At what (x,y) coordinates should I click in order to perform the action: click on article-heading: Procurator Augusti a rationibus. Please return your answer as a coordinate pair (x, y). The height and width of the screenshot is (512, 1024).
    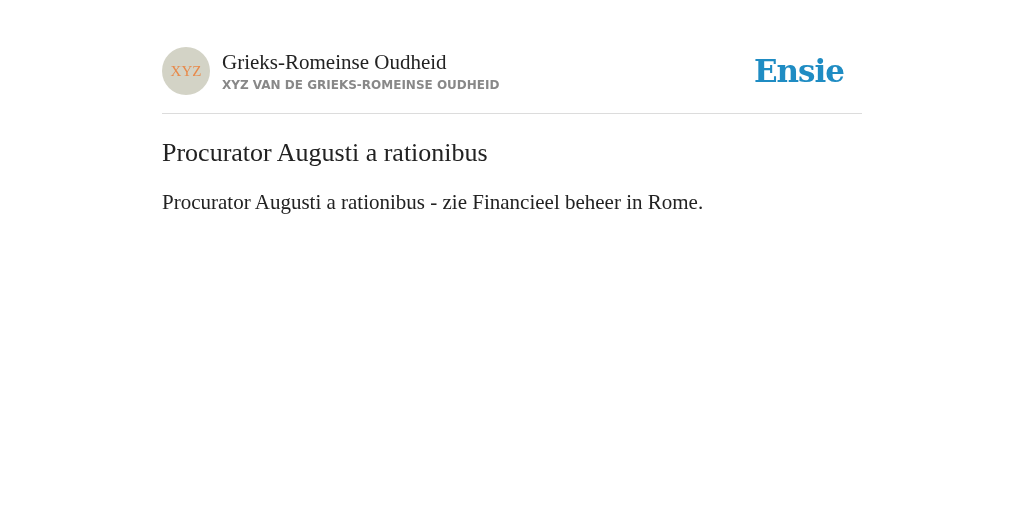
    Looking at the image, I should click on (325, 153).